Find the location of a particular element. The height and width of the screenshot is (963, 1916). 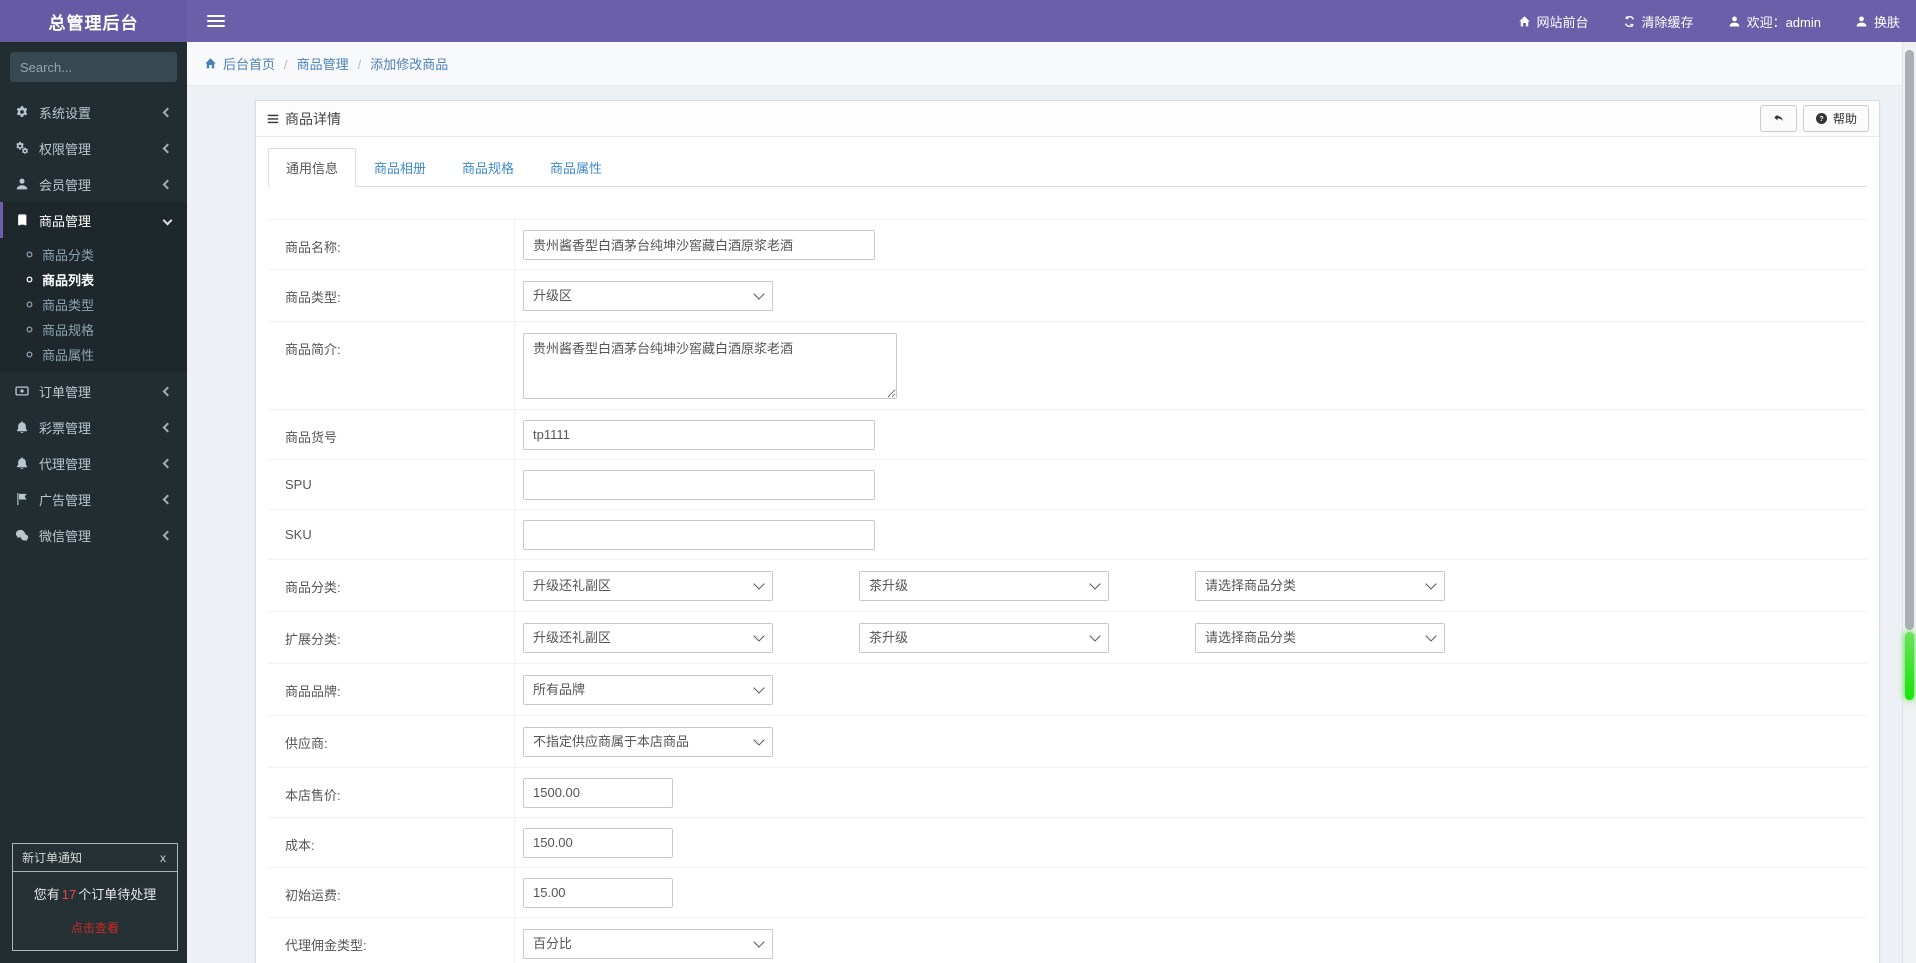

sidebar-subitem-product-categories: 商品分类 is located at coordinates (93, 254).